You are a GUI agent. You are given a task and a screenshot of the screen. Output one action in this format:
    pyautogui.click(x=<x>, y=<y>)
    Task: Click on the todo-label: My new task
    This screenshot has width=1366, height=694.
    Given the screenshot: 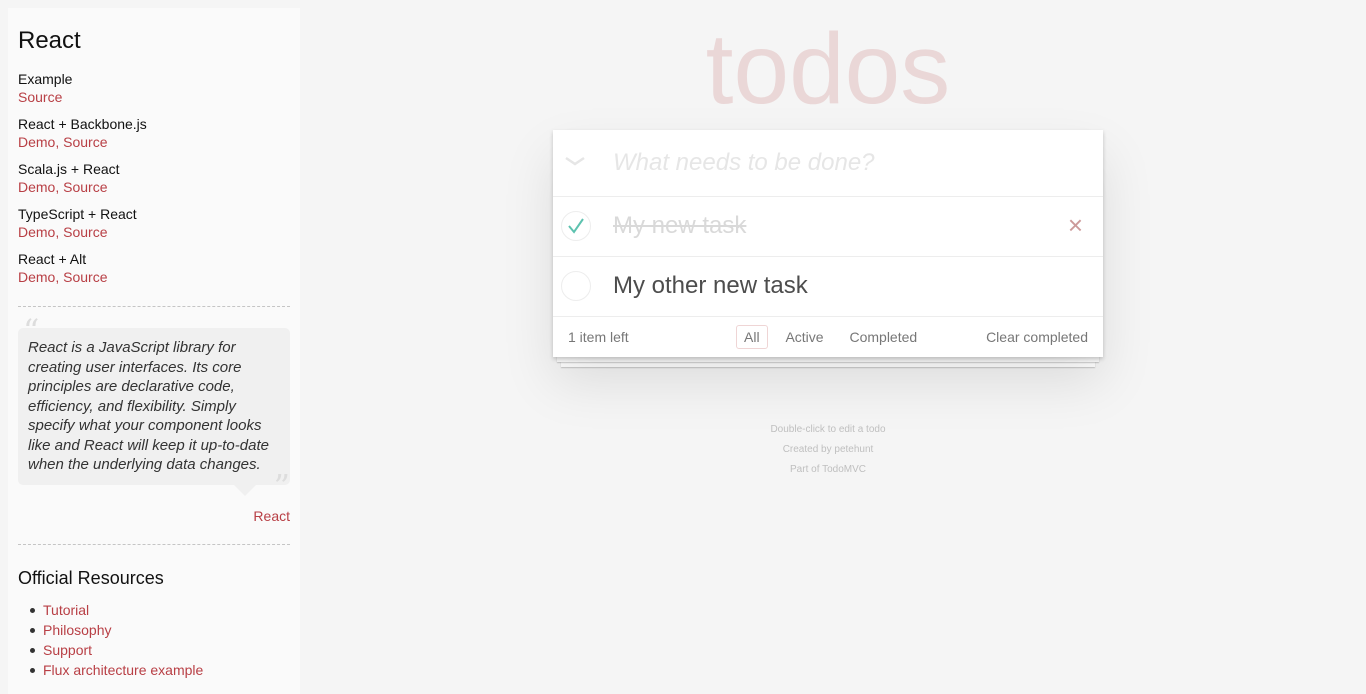 What is the action you would take?
    pyautogui.click(x=679, y=226)
    